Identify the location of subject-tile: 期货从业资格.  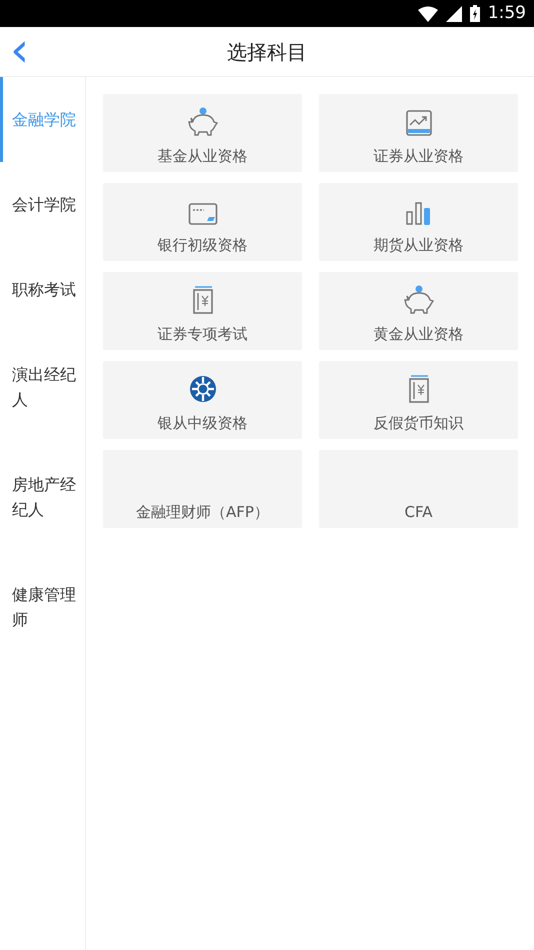
(418, 222).